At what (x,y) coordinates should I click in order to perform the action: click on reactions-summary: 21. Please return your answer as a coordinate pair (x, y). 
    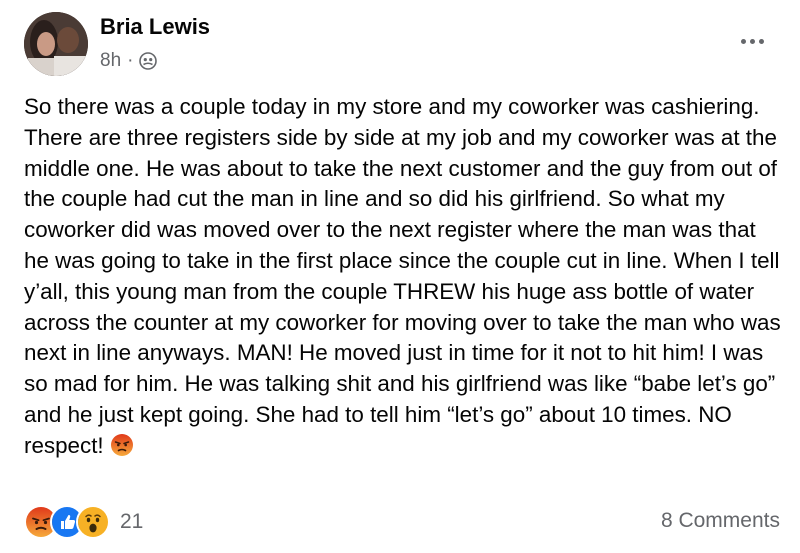
    Looking at the image, I should click on (83, 522).